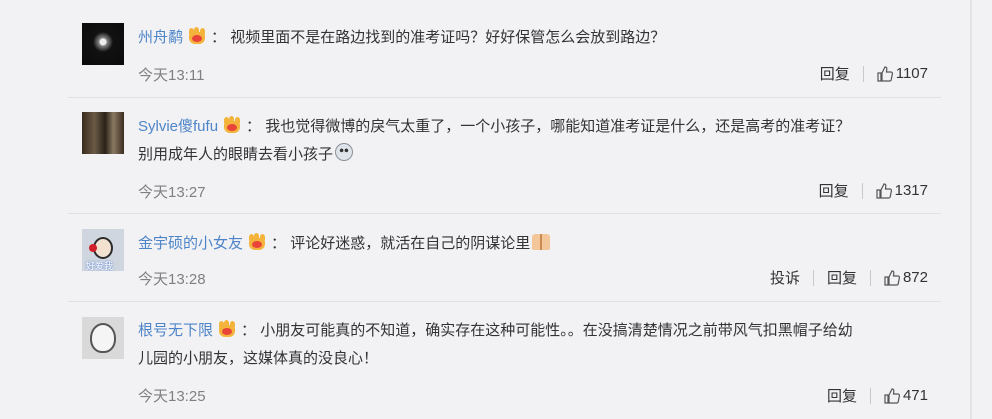  Describe the element at coordinates (344, 152) in the screenshot. I see `shocked-face-emoji-icon` at that location.